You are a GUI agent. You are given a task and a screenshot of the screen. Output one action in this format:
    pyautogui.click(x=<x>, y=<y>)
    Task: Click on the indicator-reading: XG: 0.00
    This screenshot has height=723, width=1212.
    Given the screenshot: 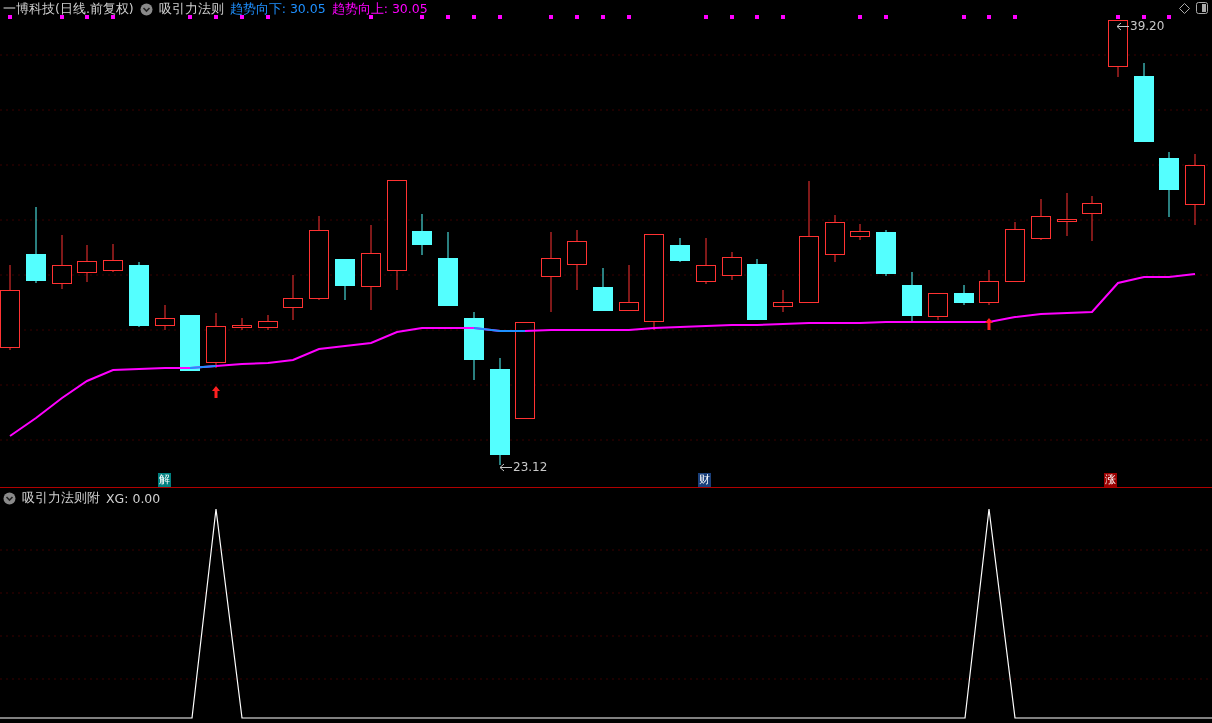 What is the action you would take?
    pyautogui.click(x=133, y=498)
    